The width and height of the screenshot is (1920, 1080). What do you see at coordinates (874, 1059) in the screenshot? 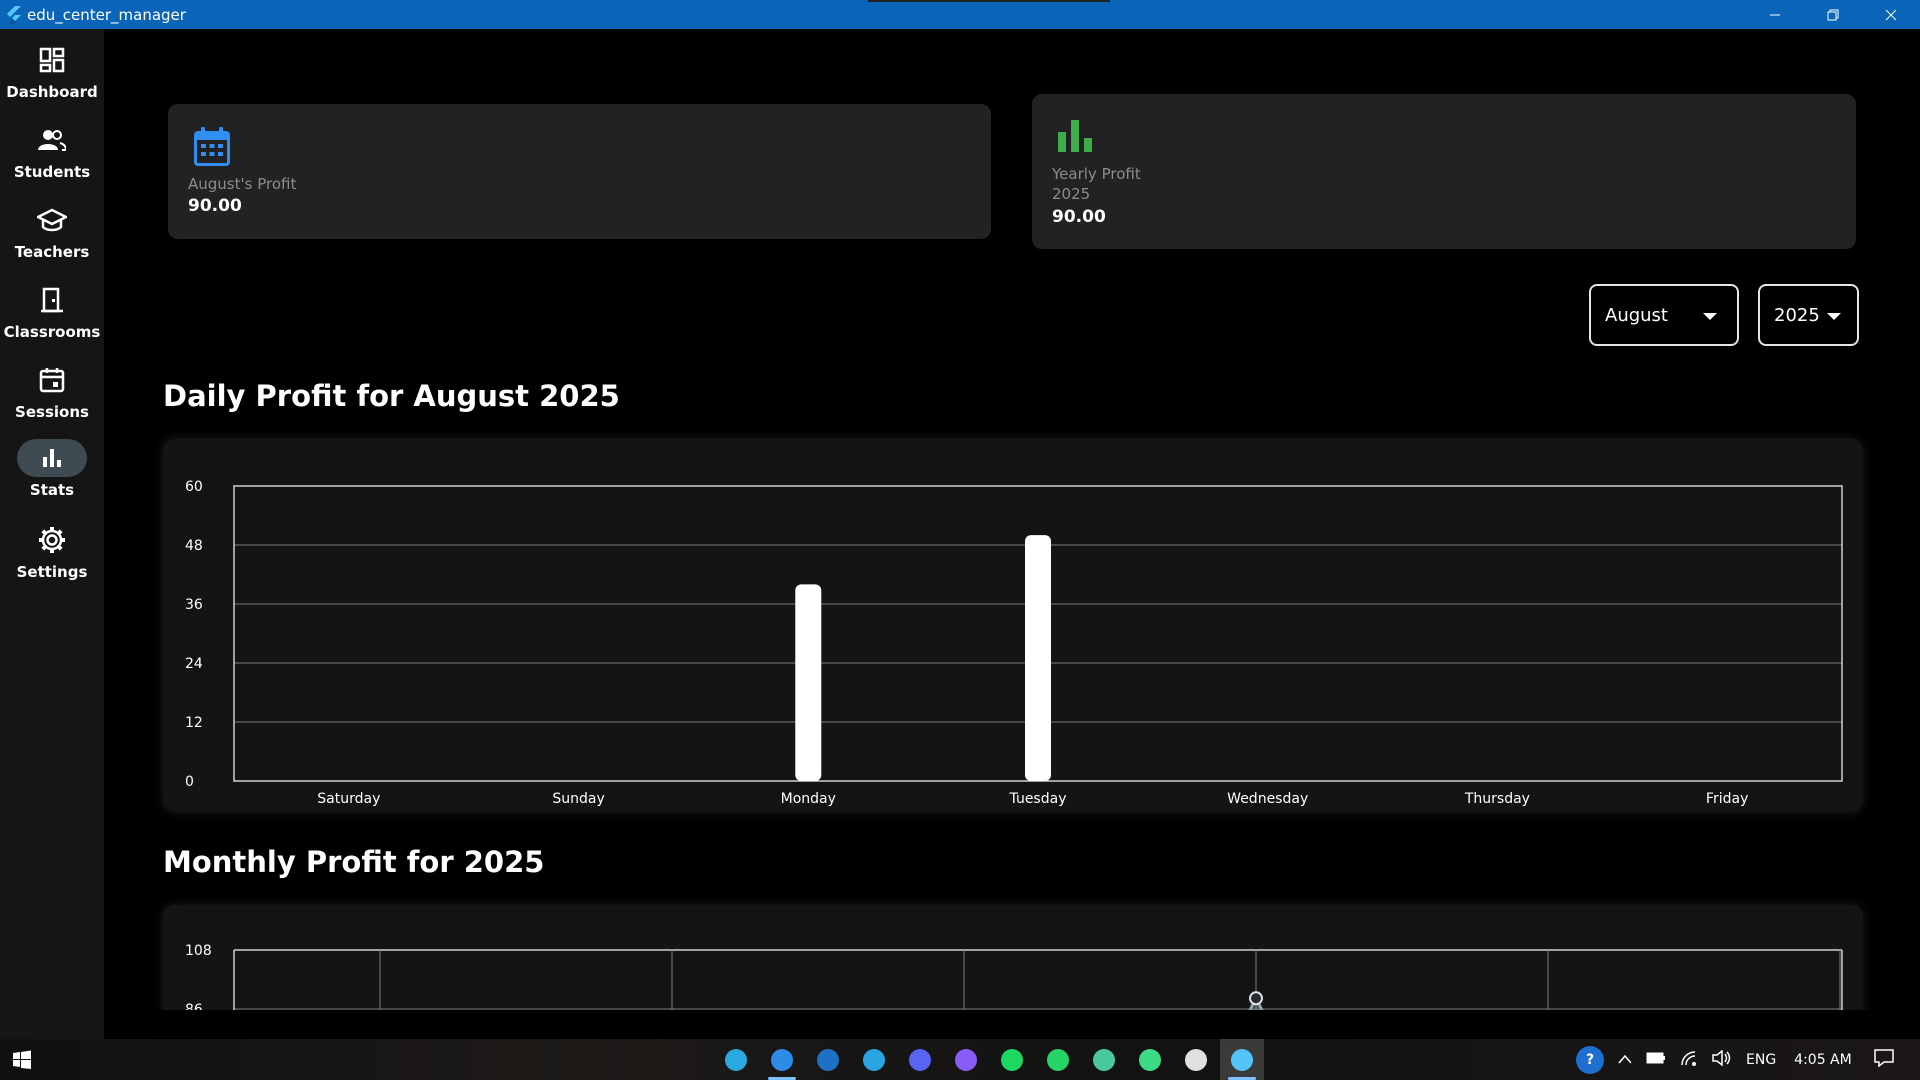
I see `taskbar-app-telegram` at bounding box center [874, 1059].